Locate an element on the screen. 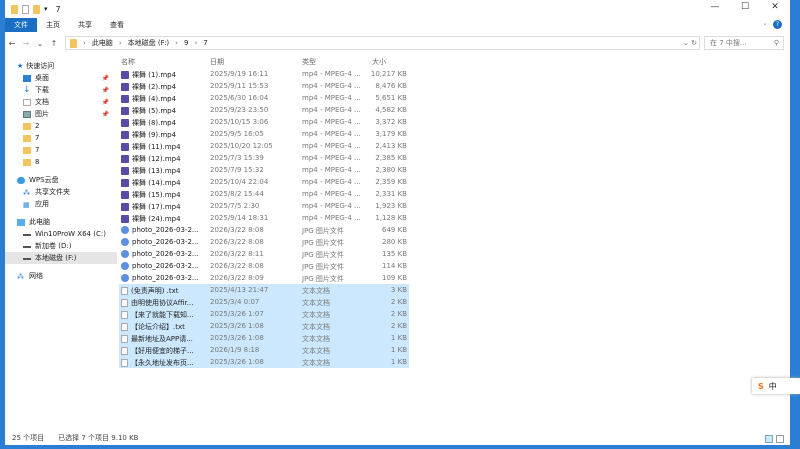 This screenshot has height=449, width=800. file-row: 【论坛介绍】.txt 2025/3/26 1:08 文本文档 2 KB is located at coordinates (264, 326).